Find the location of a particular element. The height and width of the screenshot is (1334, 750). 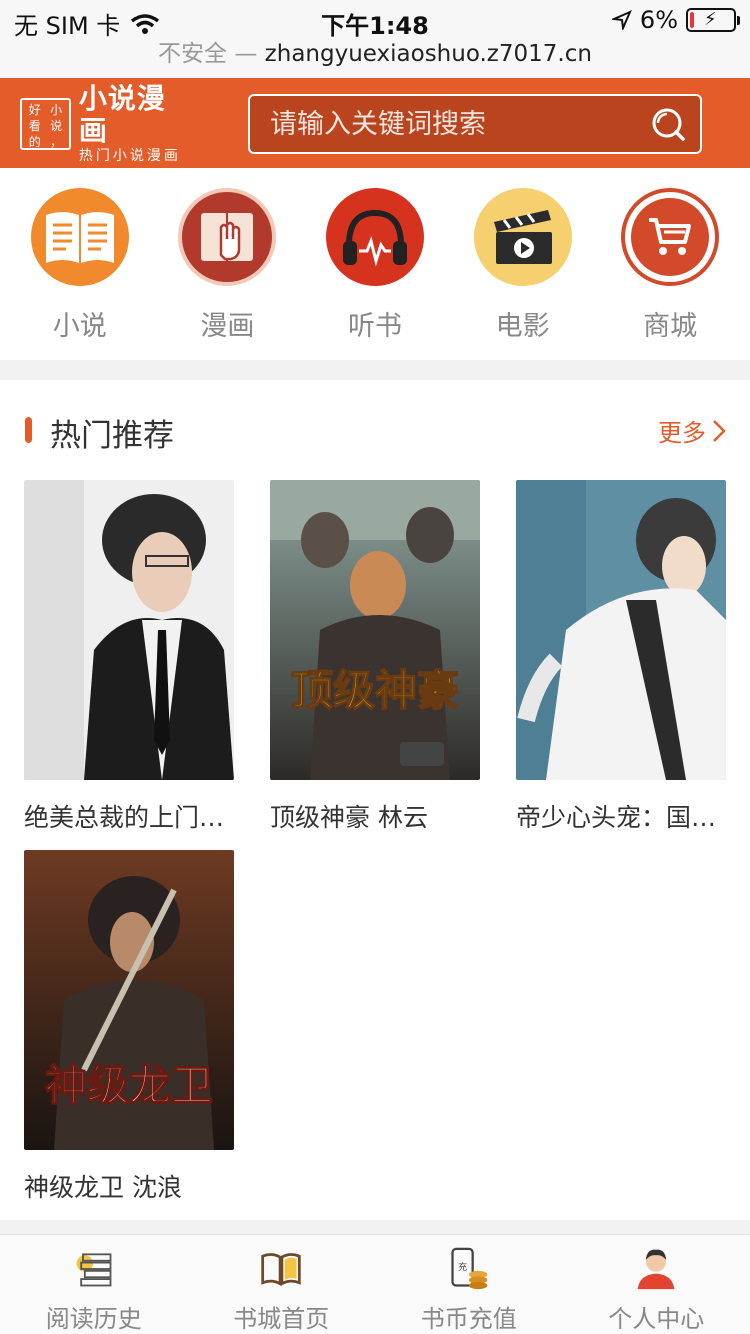

category-movie: 电影 is located at coordinates (523, 264).